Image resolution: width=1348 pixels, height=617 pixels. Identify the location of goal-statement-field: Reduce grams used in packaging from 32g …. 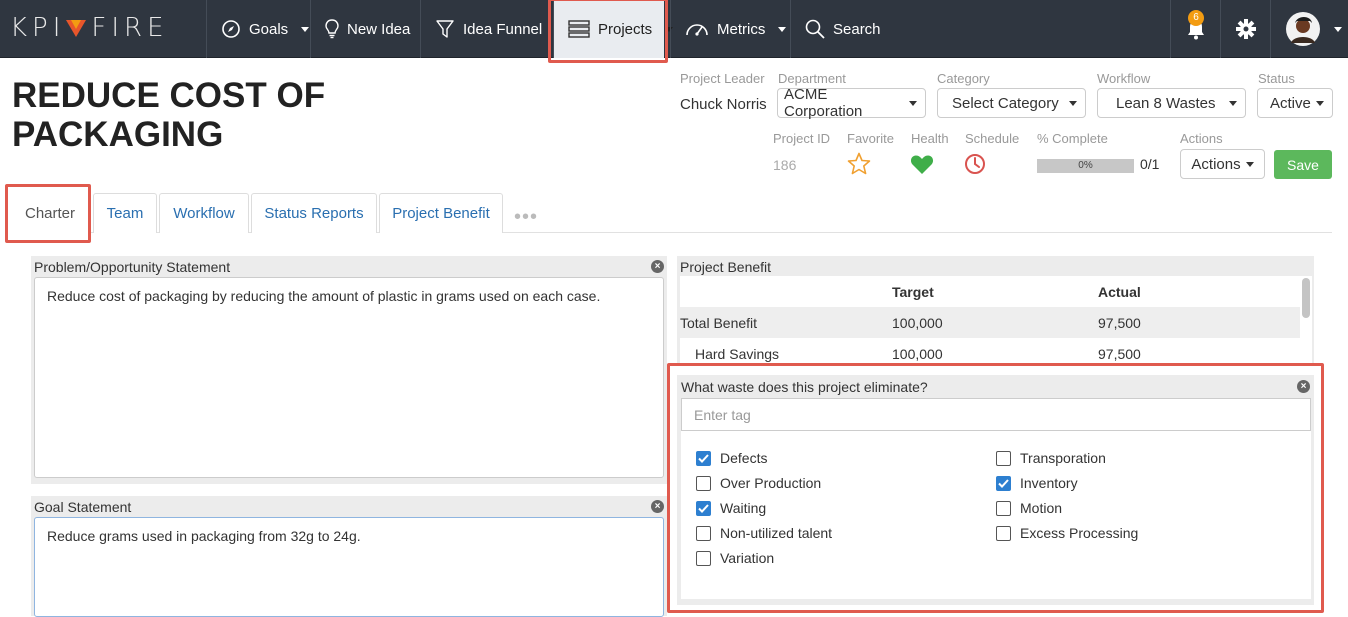
(349, 567).